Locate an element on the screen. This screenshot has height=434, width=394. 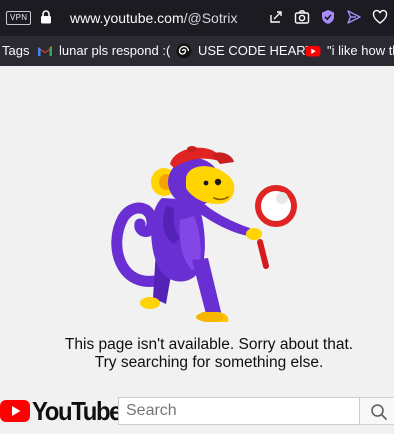
heart-icon is located at coordinates (380, 17).